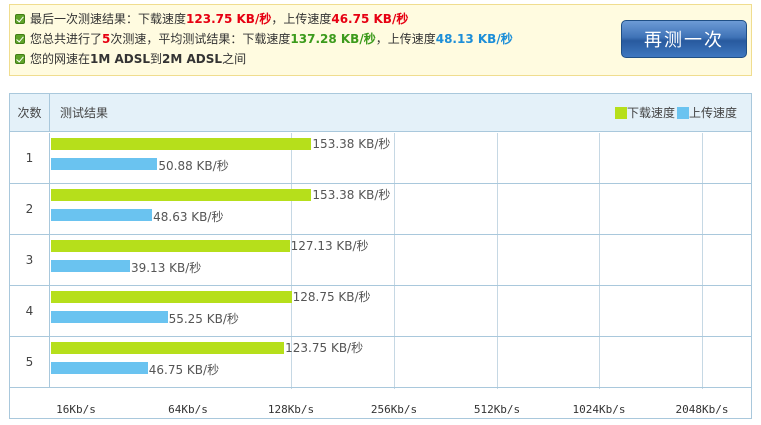 This screenshot has width=761, height=425. What do you see at coordinates (380, 362) in the screenshot?
I see `result-row: 5 123.75 KB/秒 46.75 KB/秒` at bounding box center [380, 362].